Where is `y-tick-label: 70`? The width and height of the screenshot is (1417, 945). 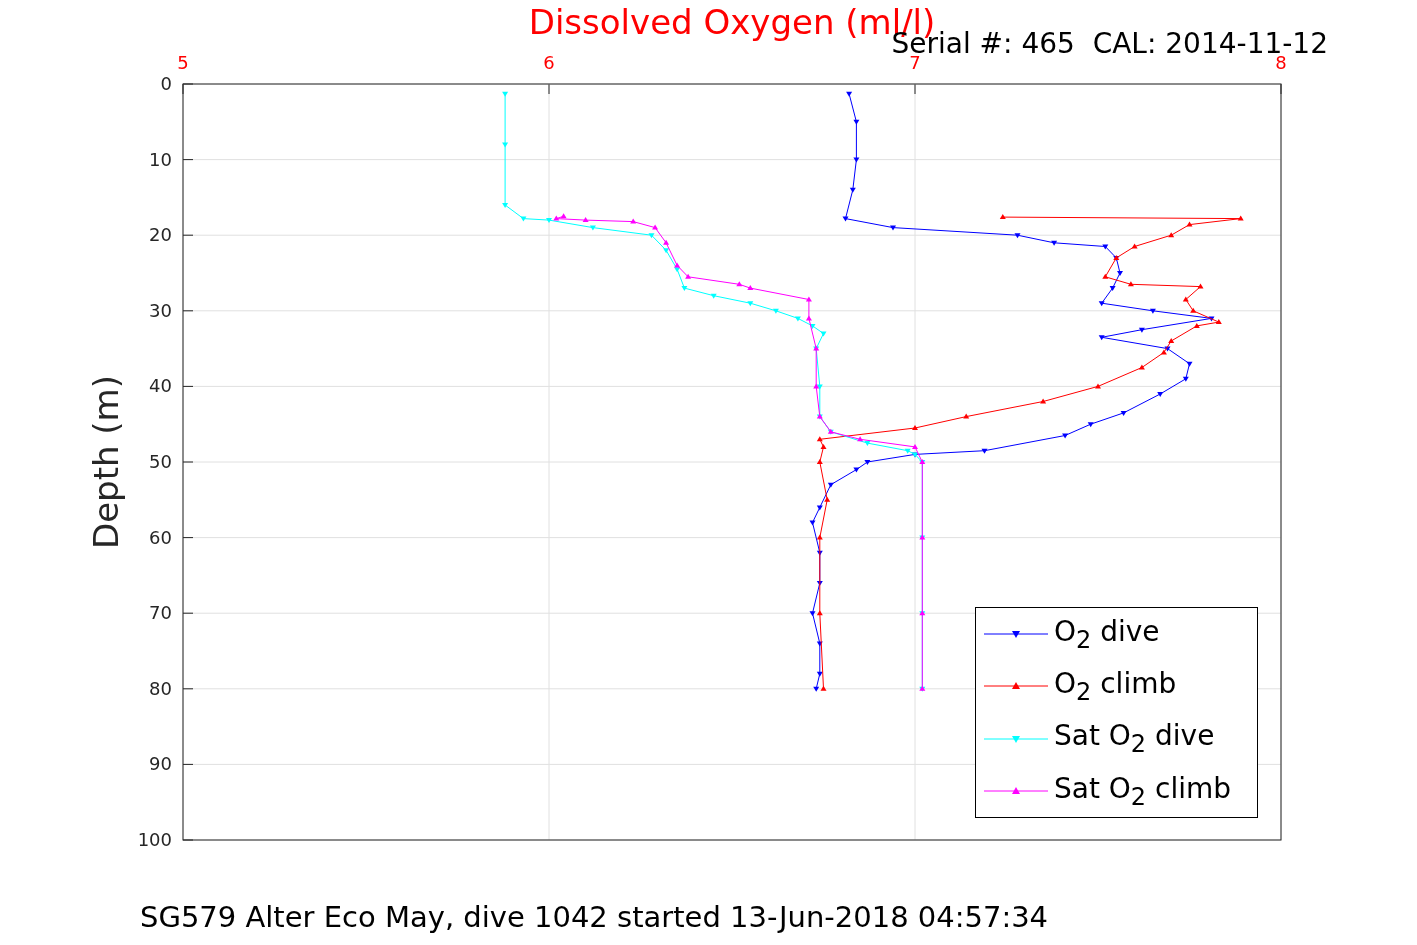 y-tick-label: 70 is located at coordinates (160, 613).